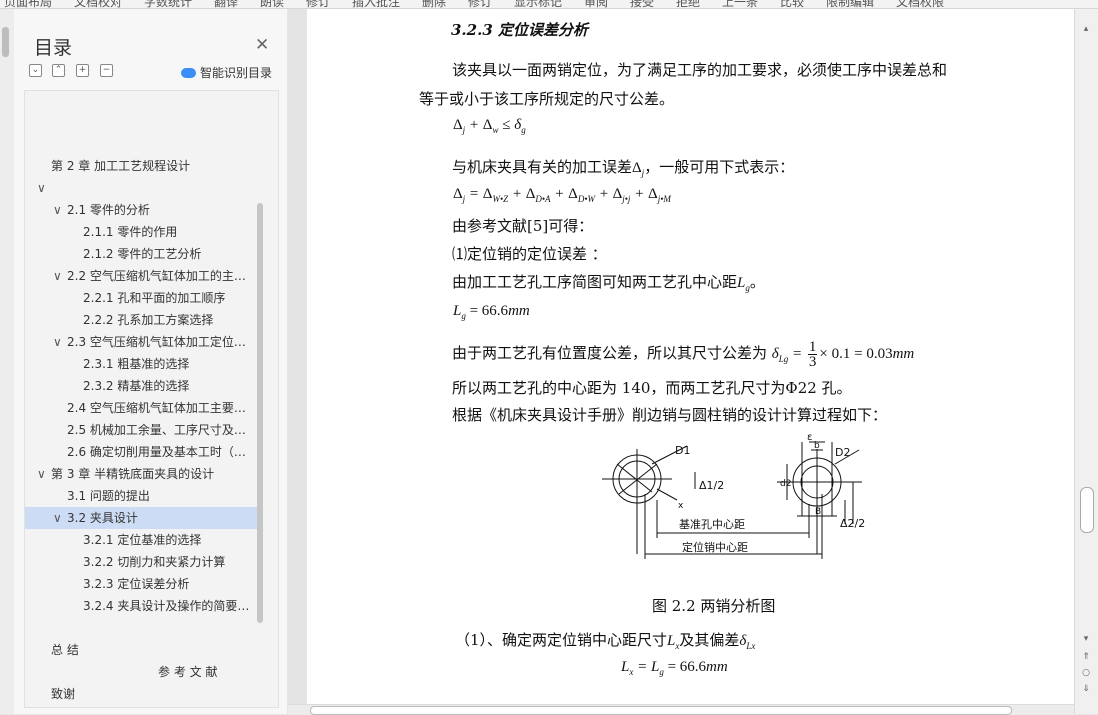 The height and width of the screenshot is (715, 1098). Describe the element at coordinates (102, 518) in the screenshot. I see `toc-item-label: 3.2 夹具设计` at that location.